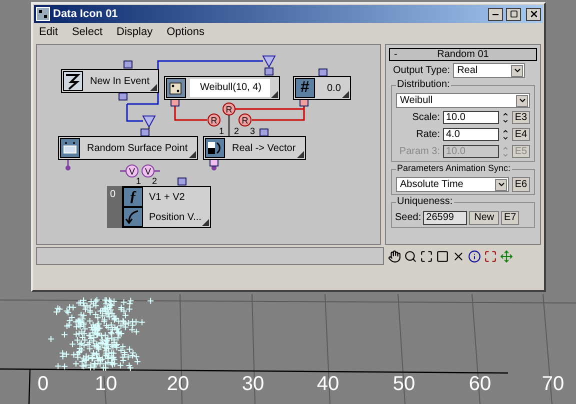 This screenshot has width=576, height=404. Describe the element at coordinates (484, 217) in the screenshot. I see `new-seed-button: New` at that location.